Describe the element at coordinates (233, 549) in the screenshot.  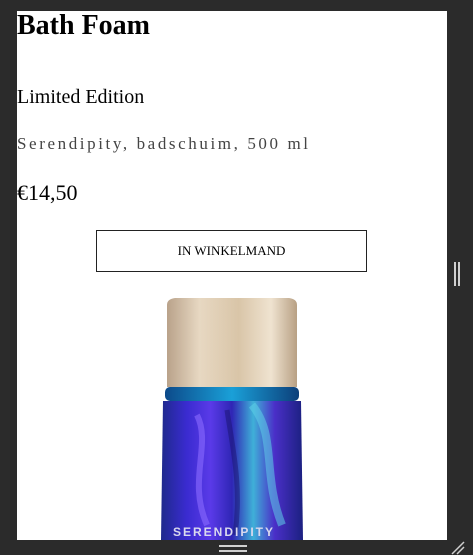
I see `horizontal-grip-icon` at that location.